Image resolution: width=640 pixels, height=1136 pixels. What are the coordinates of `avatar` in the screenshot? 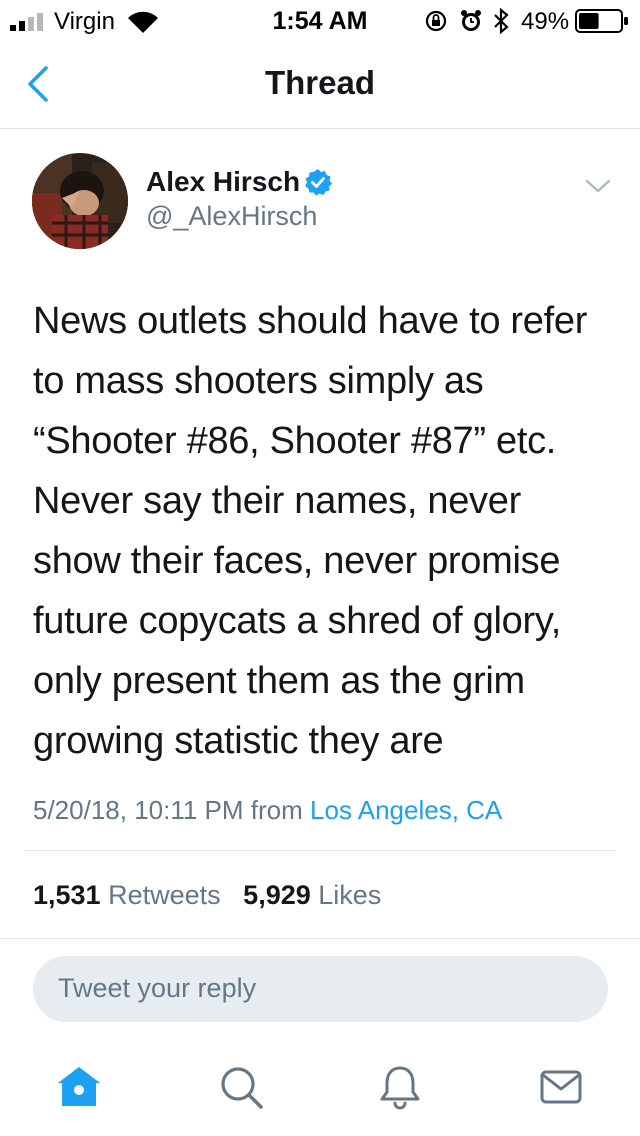 It's located at (80, 201).